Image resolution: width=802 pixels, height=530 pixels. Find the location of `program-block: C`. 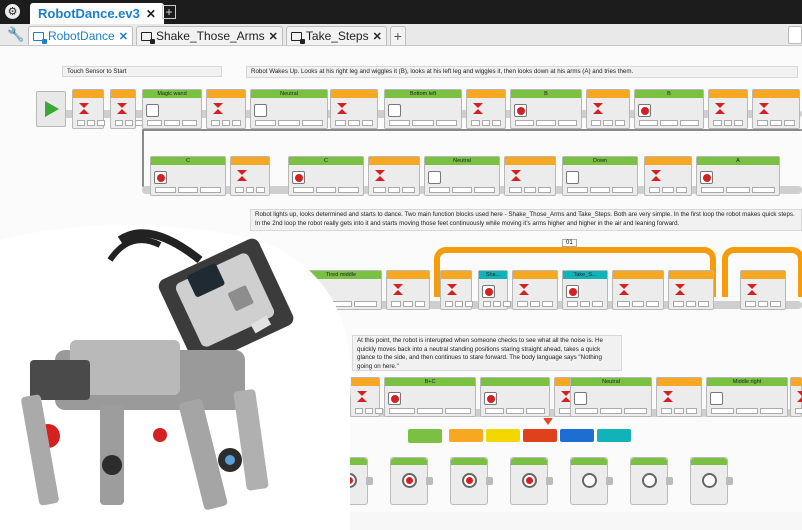

program-block: C is located at coordinates (188, 176).